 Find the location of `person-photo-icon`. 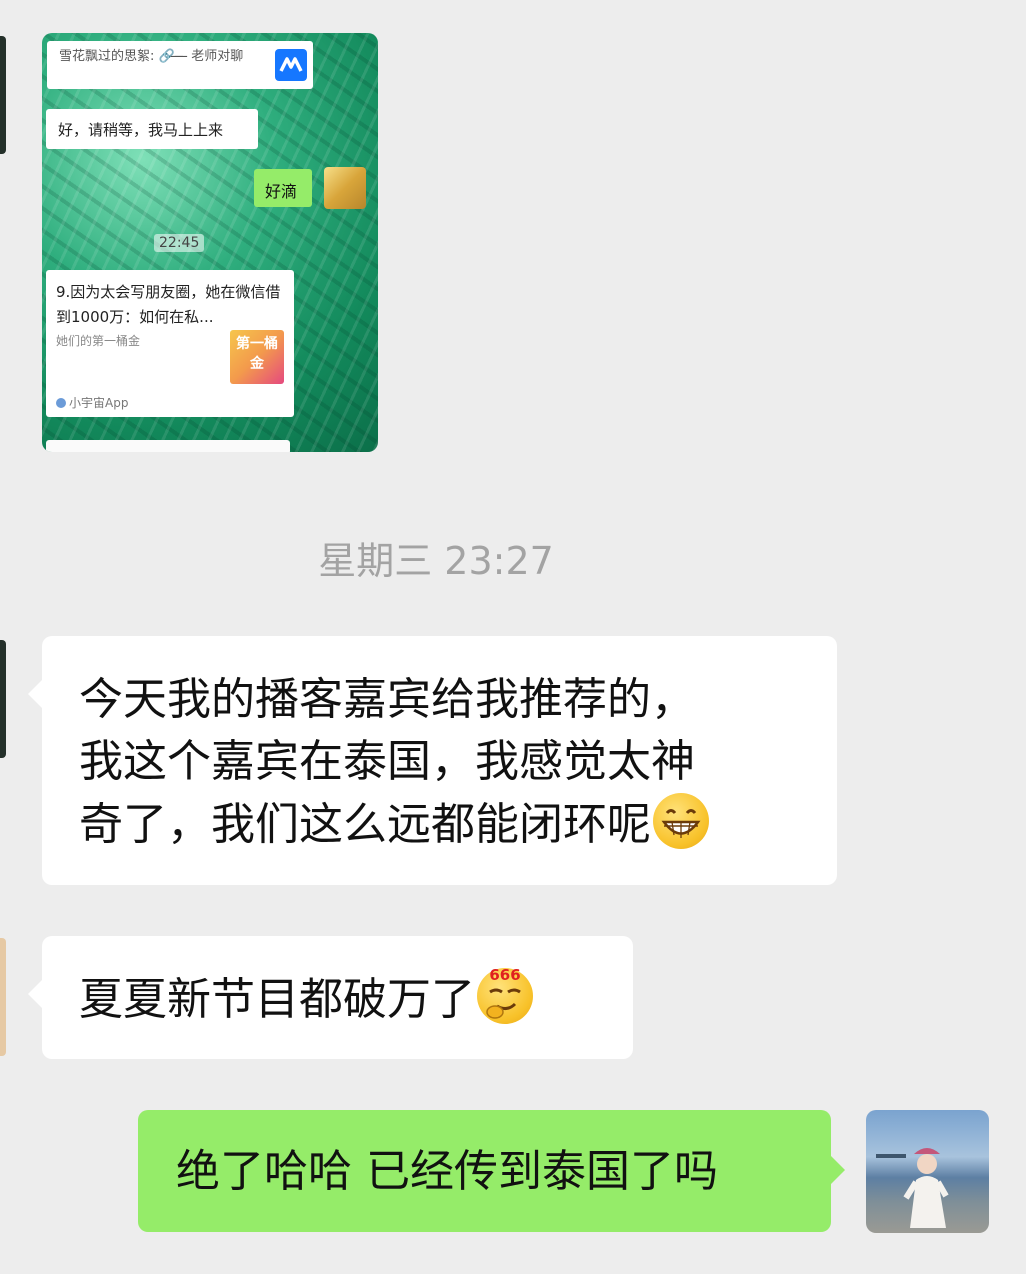

person-photo-icon is located at coordinates (912, 1188).